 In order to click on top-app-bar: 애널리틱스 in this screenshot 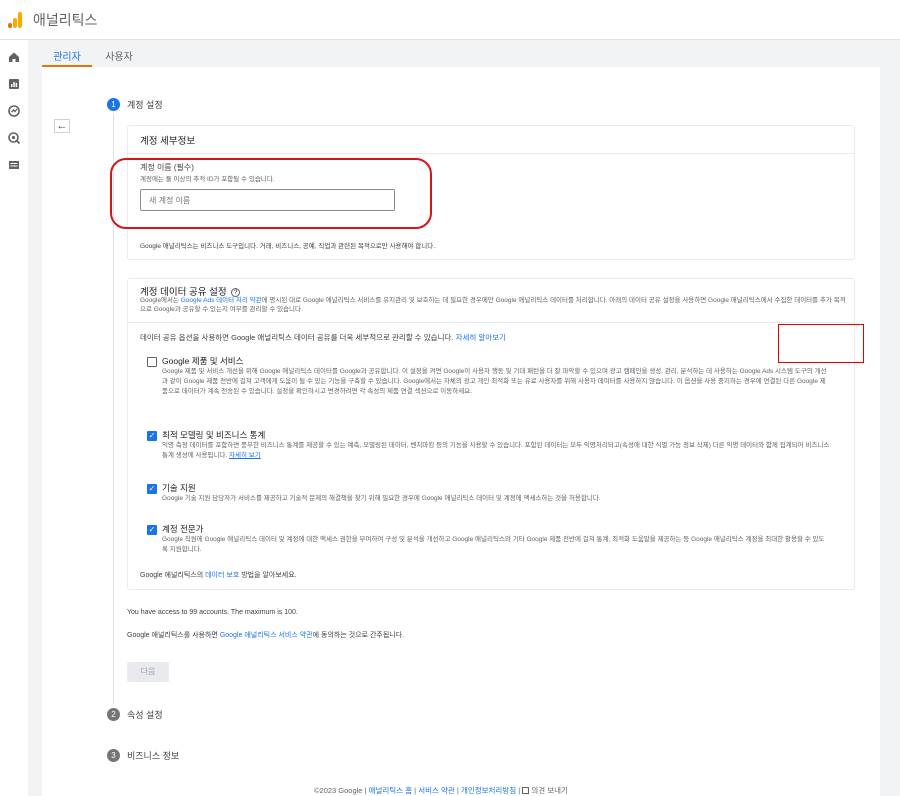, I will do `click(450, 20)`.